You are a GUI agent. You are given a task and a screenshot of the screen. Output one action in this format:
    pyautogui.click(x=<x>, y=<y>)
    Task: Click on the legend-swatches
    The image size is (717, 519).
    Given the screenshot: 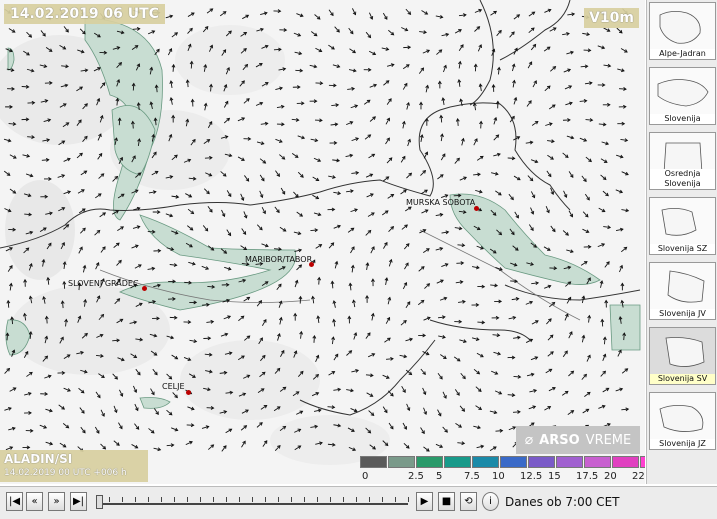 What is the action you would take?
    pyautogui.click(x=502, y=462)
    